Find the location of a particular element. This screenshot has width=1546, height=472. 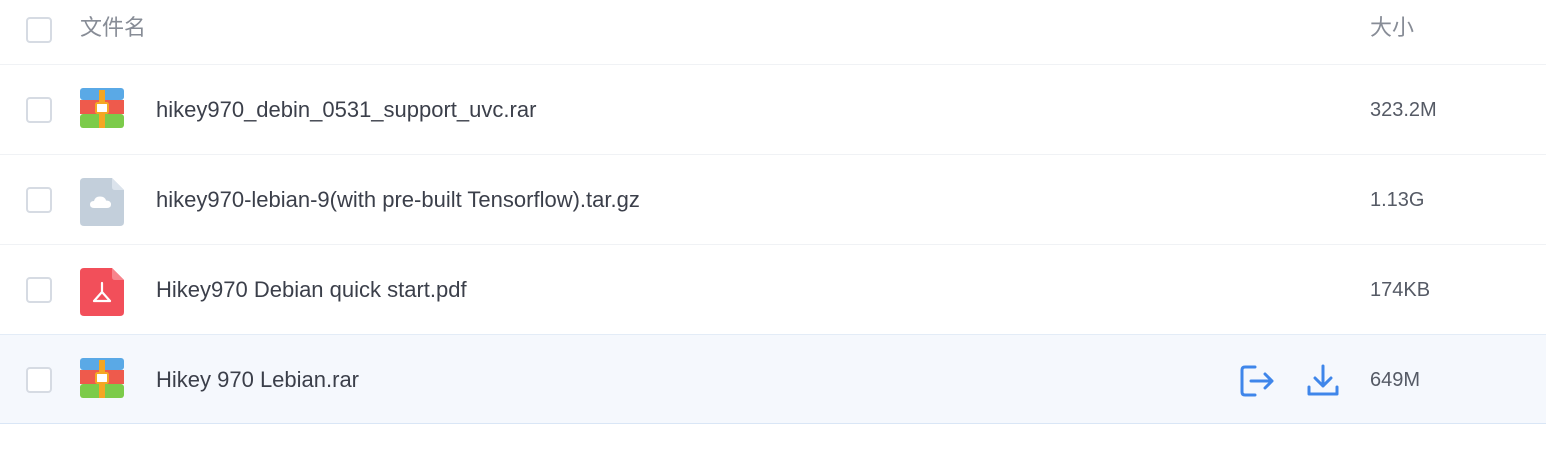

file-list-header: 文件名 大小 is located at coordinates (773, 32).